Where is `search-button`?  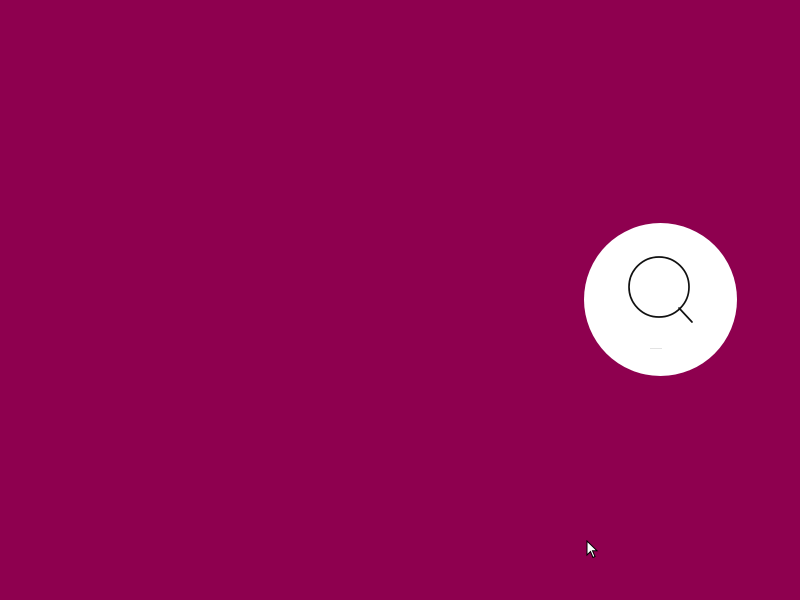 search-button is located at coordinates (660, 299).